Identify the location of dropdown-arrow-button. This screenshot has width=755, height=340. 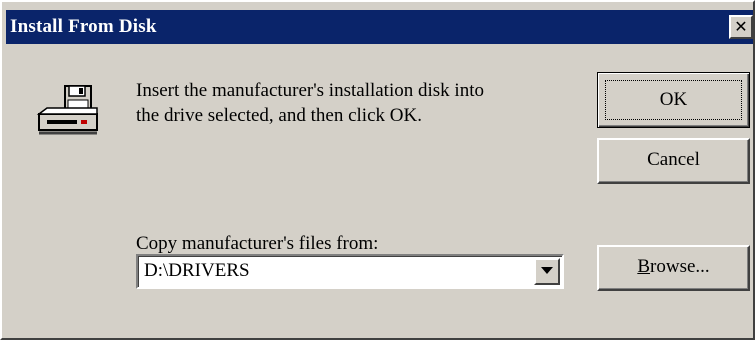
(547, 271).